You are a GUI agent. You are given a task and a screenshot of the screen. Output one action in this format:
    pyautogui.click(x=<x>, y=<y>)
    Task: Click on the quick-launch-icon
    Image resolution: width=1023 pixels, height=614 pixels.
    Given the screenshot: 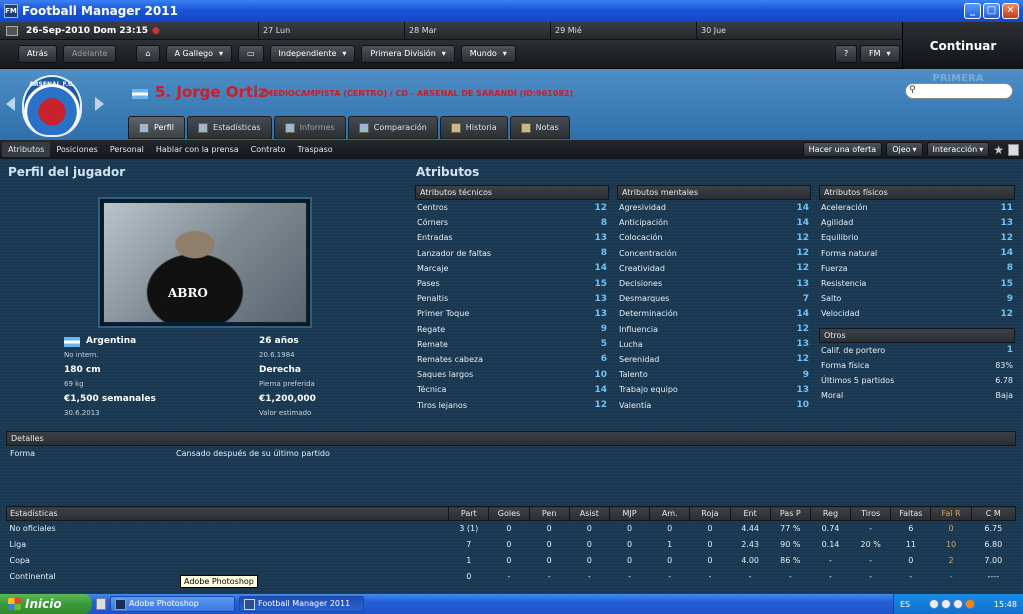 What is the action you would take?
    pyautogui.click(x=101, y=604)
    